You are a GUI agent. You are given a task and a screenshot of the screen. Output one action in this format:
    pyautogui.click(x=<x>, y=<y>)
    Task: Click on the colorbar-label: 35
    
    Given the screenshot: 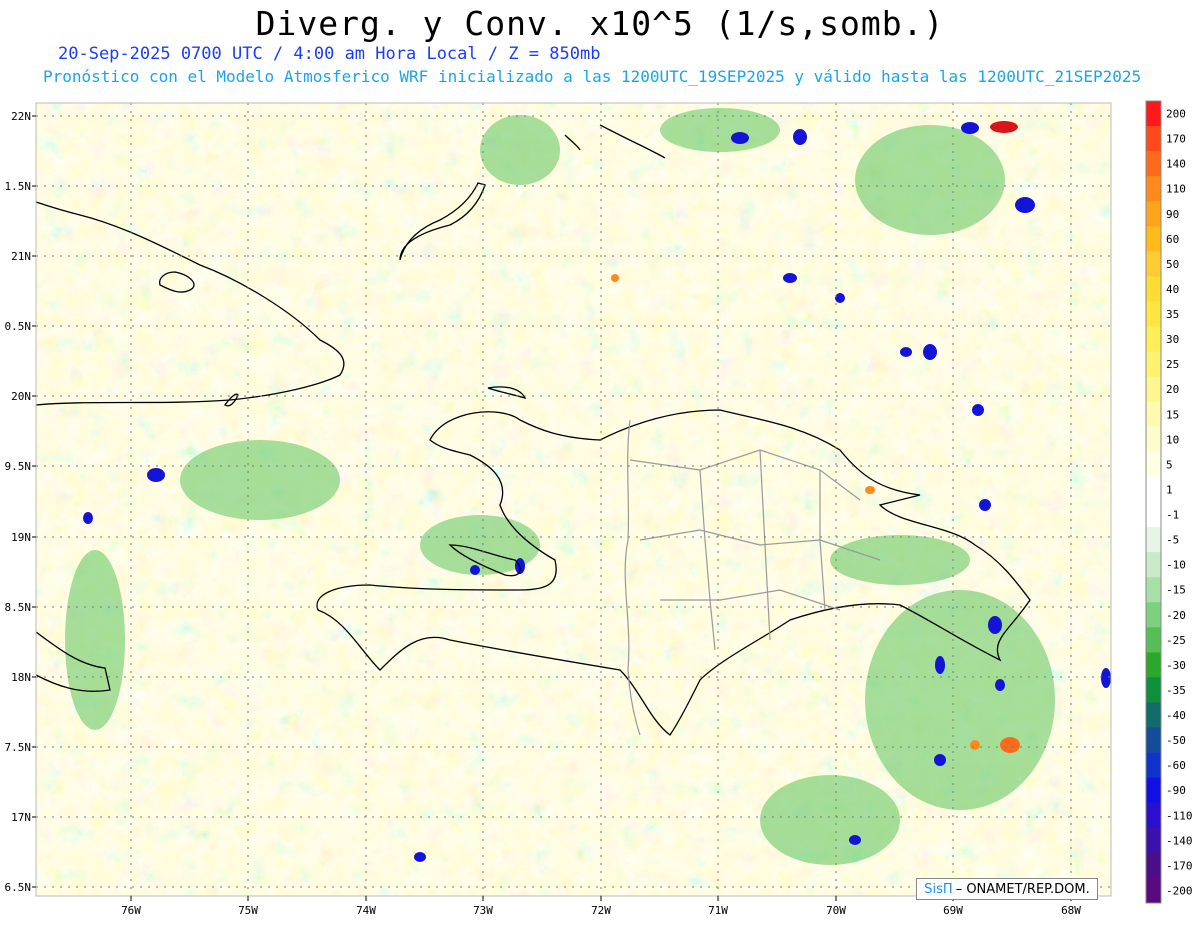 What is the action you would take?
    pyautogui.click(x=1172, y=314)
    